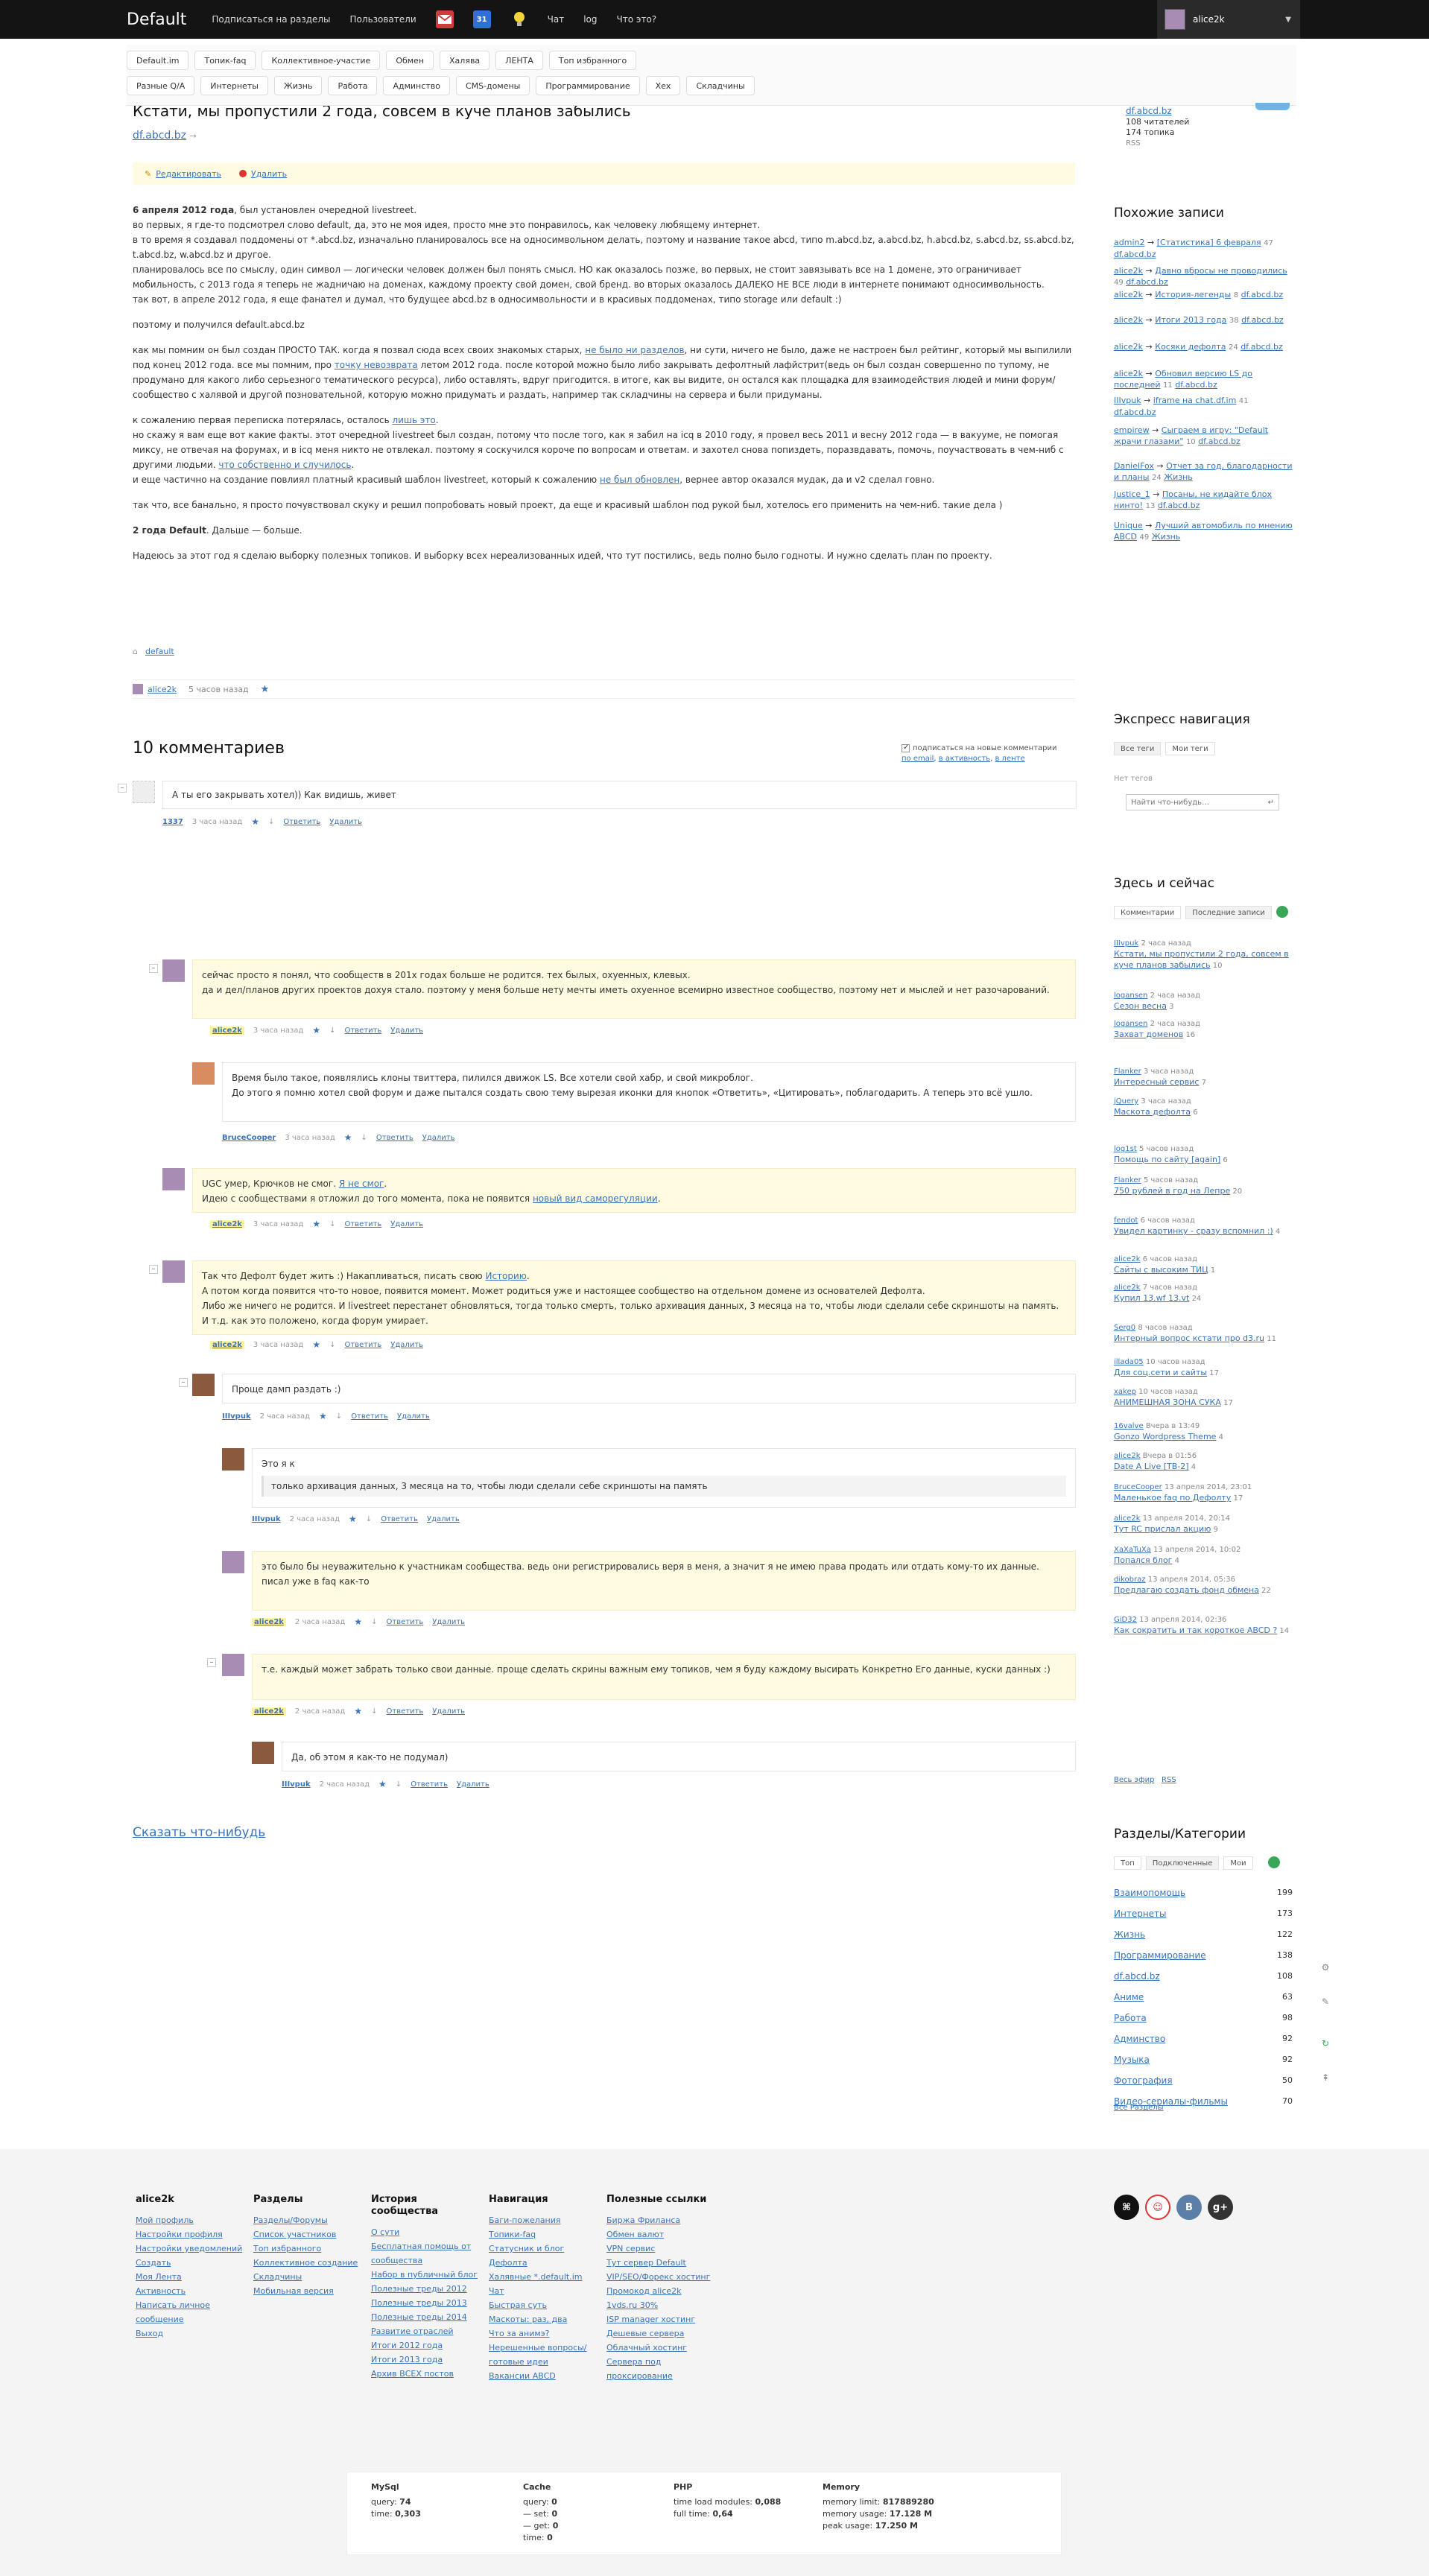 The image size is (1429, 2576). What do you see at coordinates (427, 2374) in the screenshot?
I see `footer-link: Архив ВСЕХ постов` at bounding box center [427, 2374].